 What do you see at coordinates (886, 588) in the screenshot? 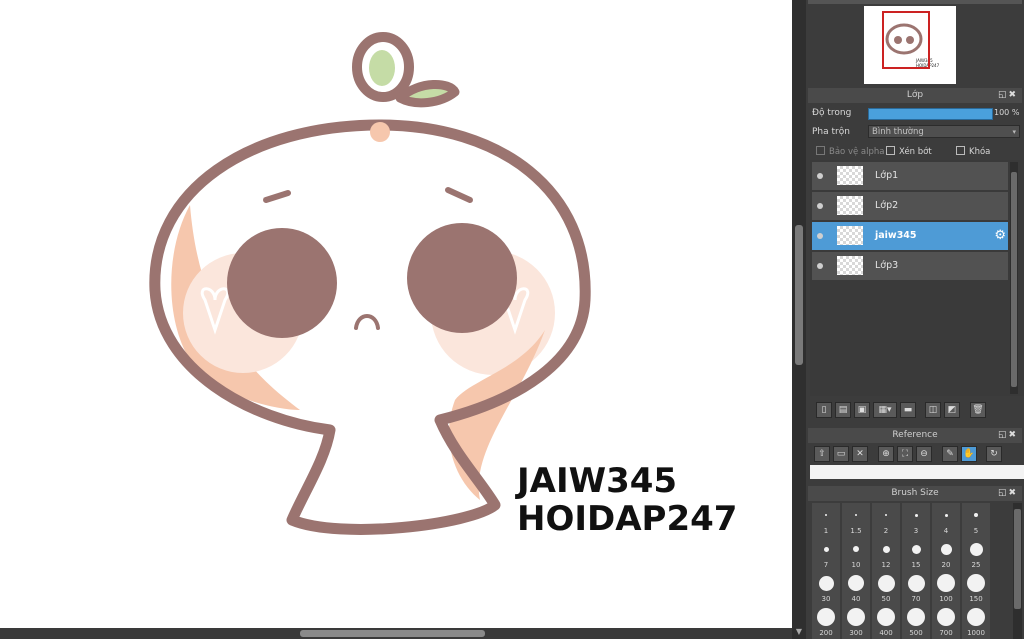
I see `brush-size-cell: 50` at bounding box center [886, 588].